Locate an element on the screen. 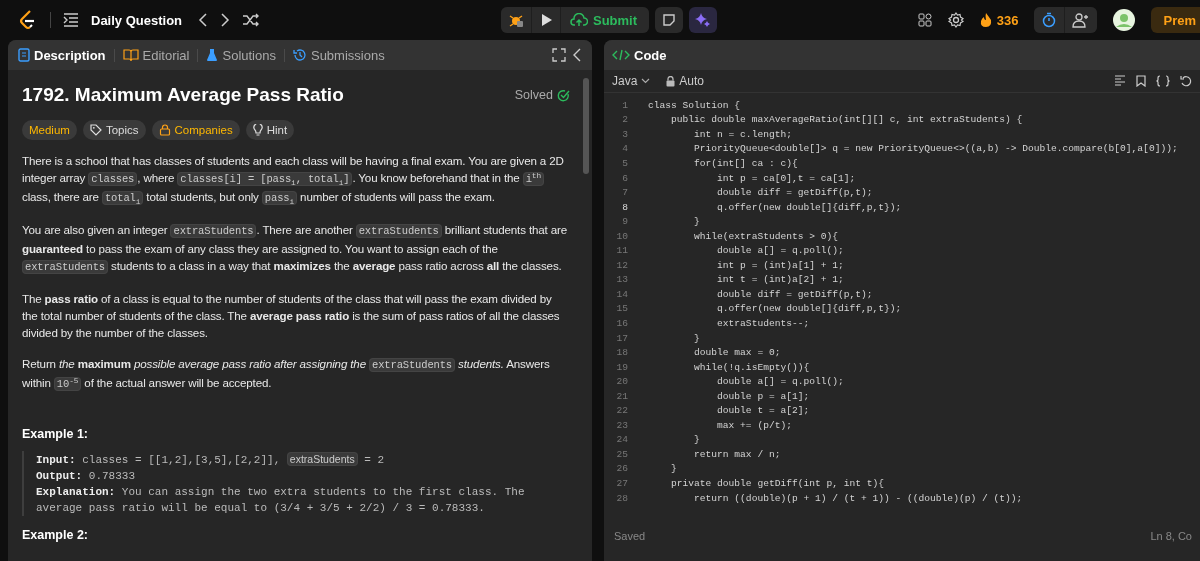 The height and width of the screenshot is (561, 1200). add-user-icon is located at coordinates (1081, 20).